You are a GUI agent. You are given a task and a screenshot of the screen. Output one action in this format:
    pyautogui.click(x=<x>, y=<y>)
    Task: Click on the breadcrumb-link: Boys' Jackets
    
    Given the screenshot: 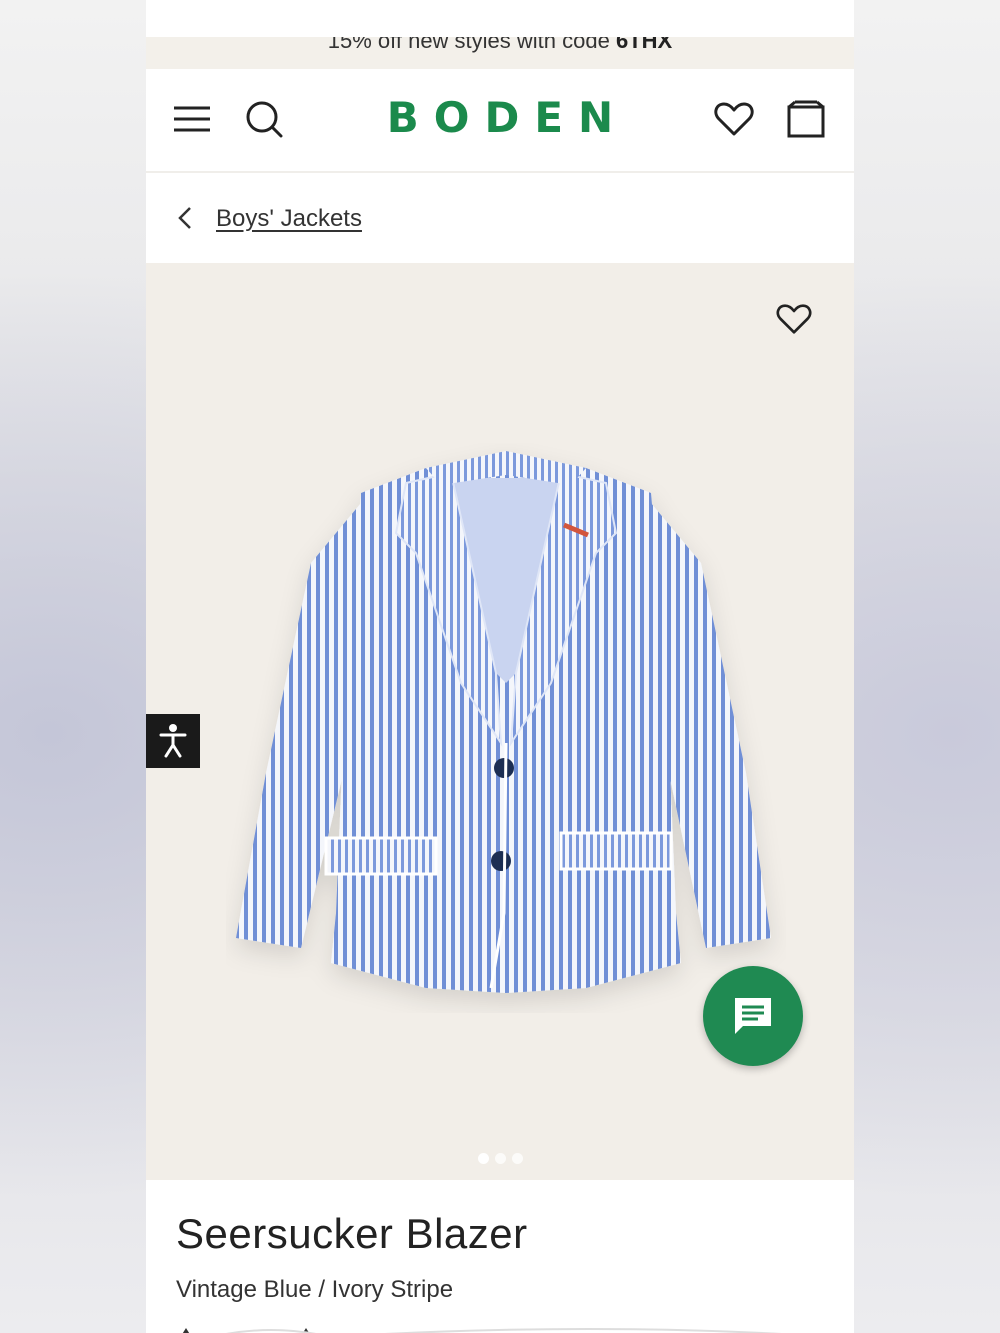 What is the action you would take?
    pyautogui.click(x=289, y=219)
    